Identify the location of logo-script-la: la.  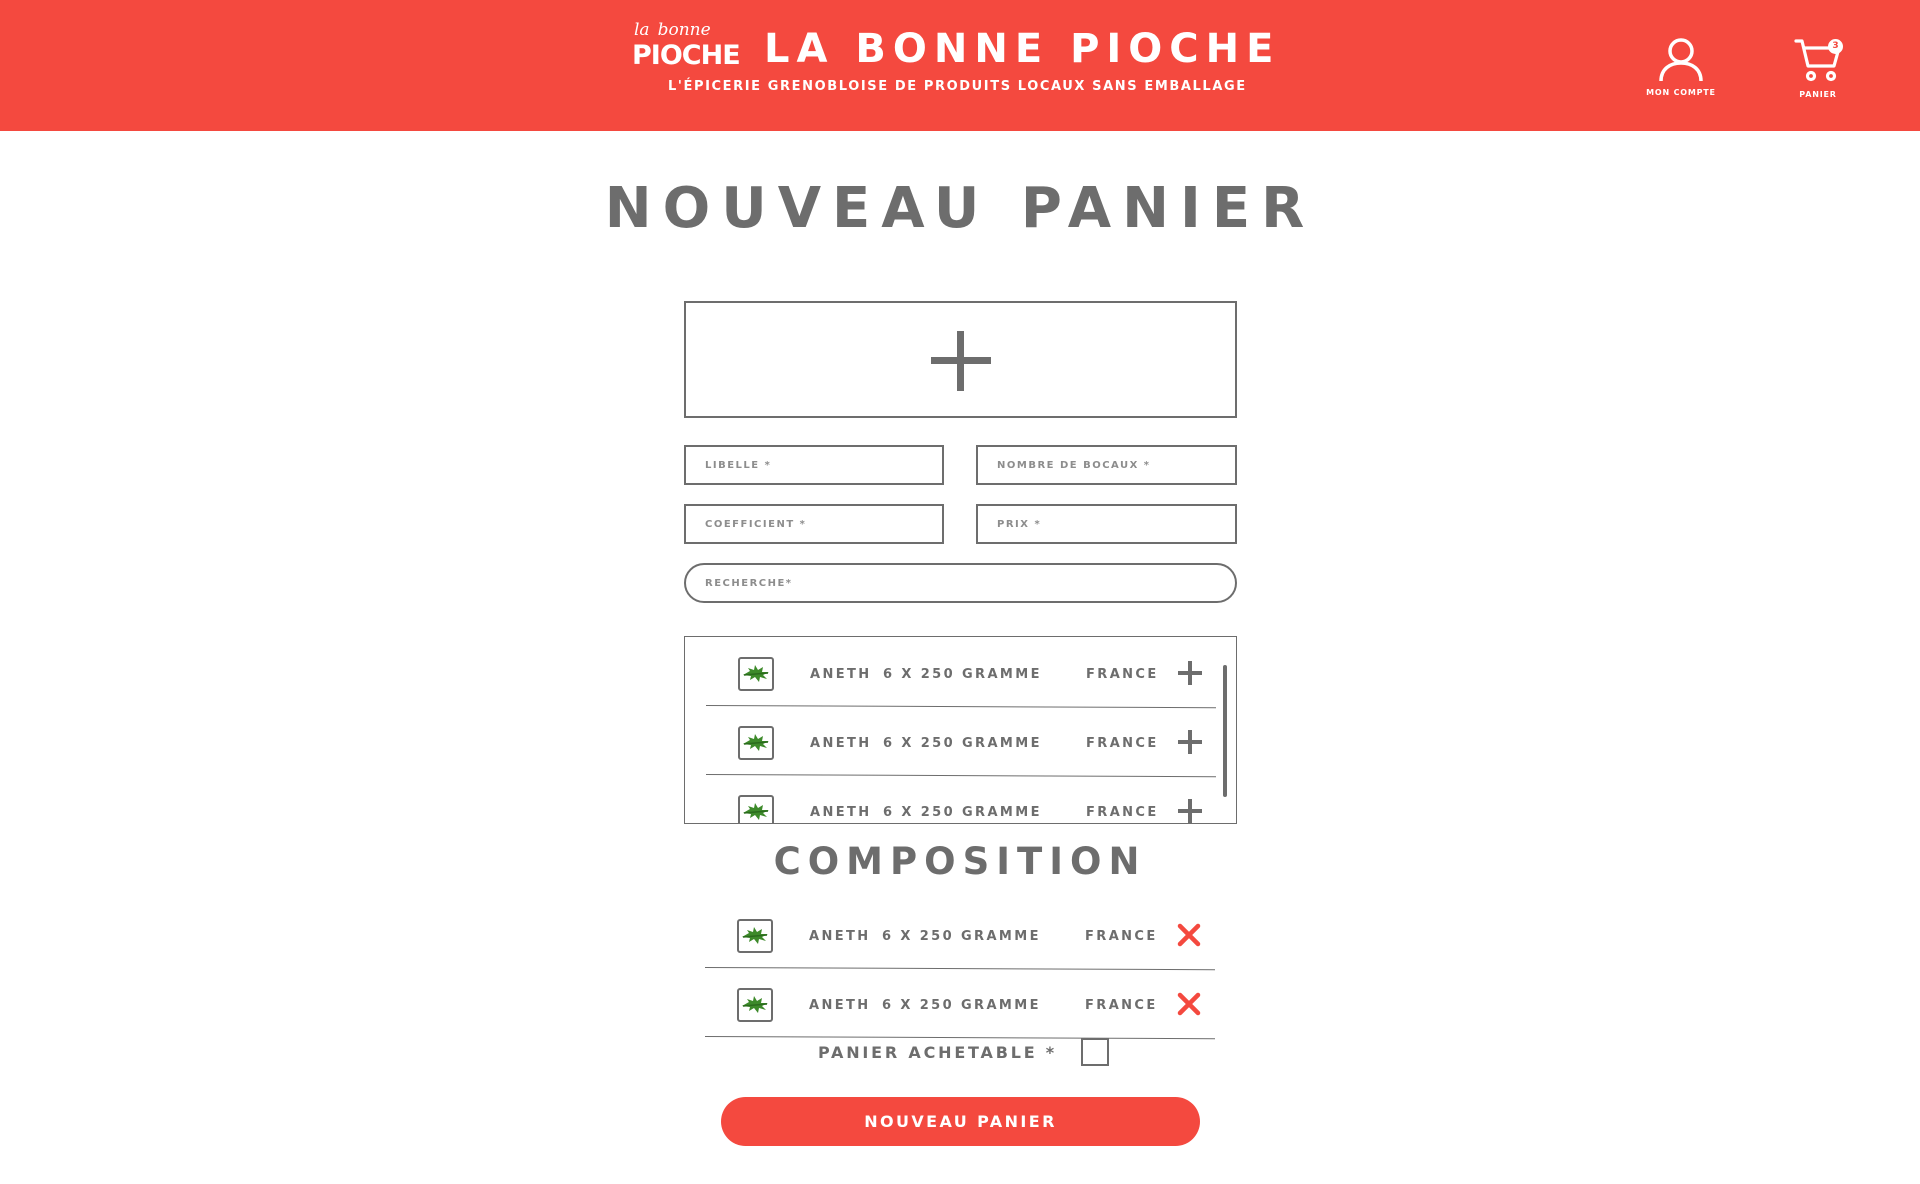
(642, 30).